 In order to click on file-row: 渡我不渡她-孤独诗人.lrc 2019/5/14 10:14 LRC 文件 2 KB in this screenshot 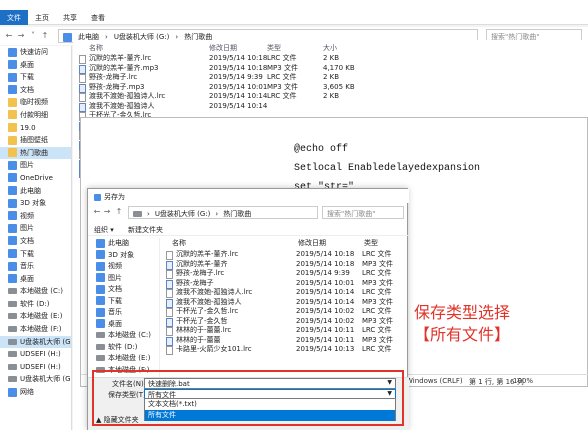, I will do `click(229, 97)`.